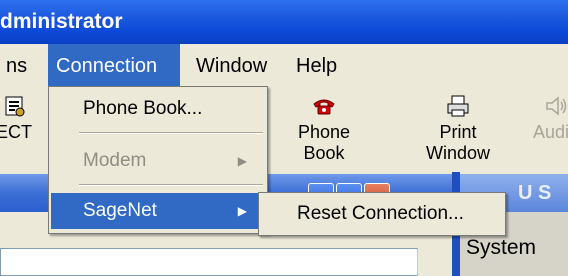 The image size is (568, 276). What do you see at coordinates (115, 160) in the screenshot?
I see `menu-item-modem-label: Modem` at bounding box center [115, 160].